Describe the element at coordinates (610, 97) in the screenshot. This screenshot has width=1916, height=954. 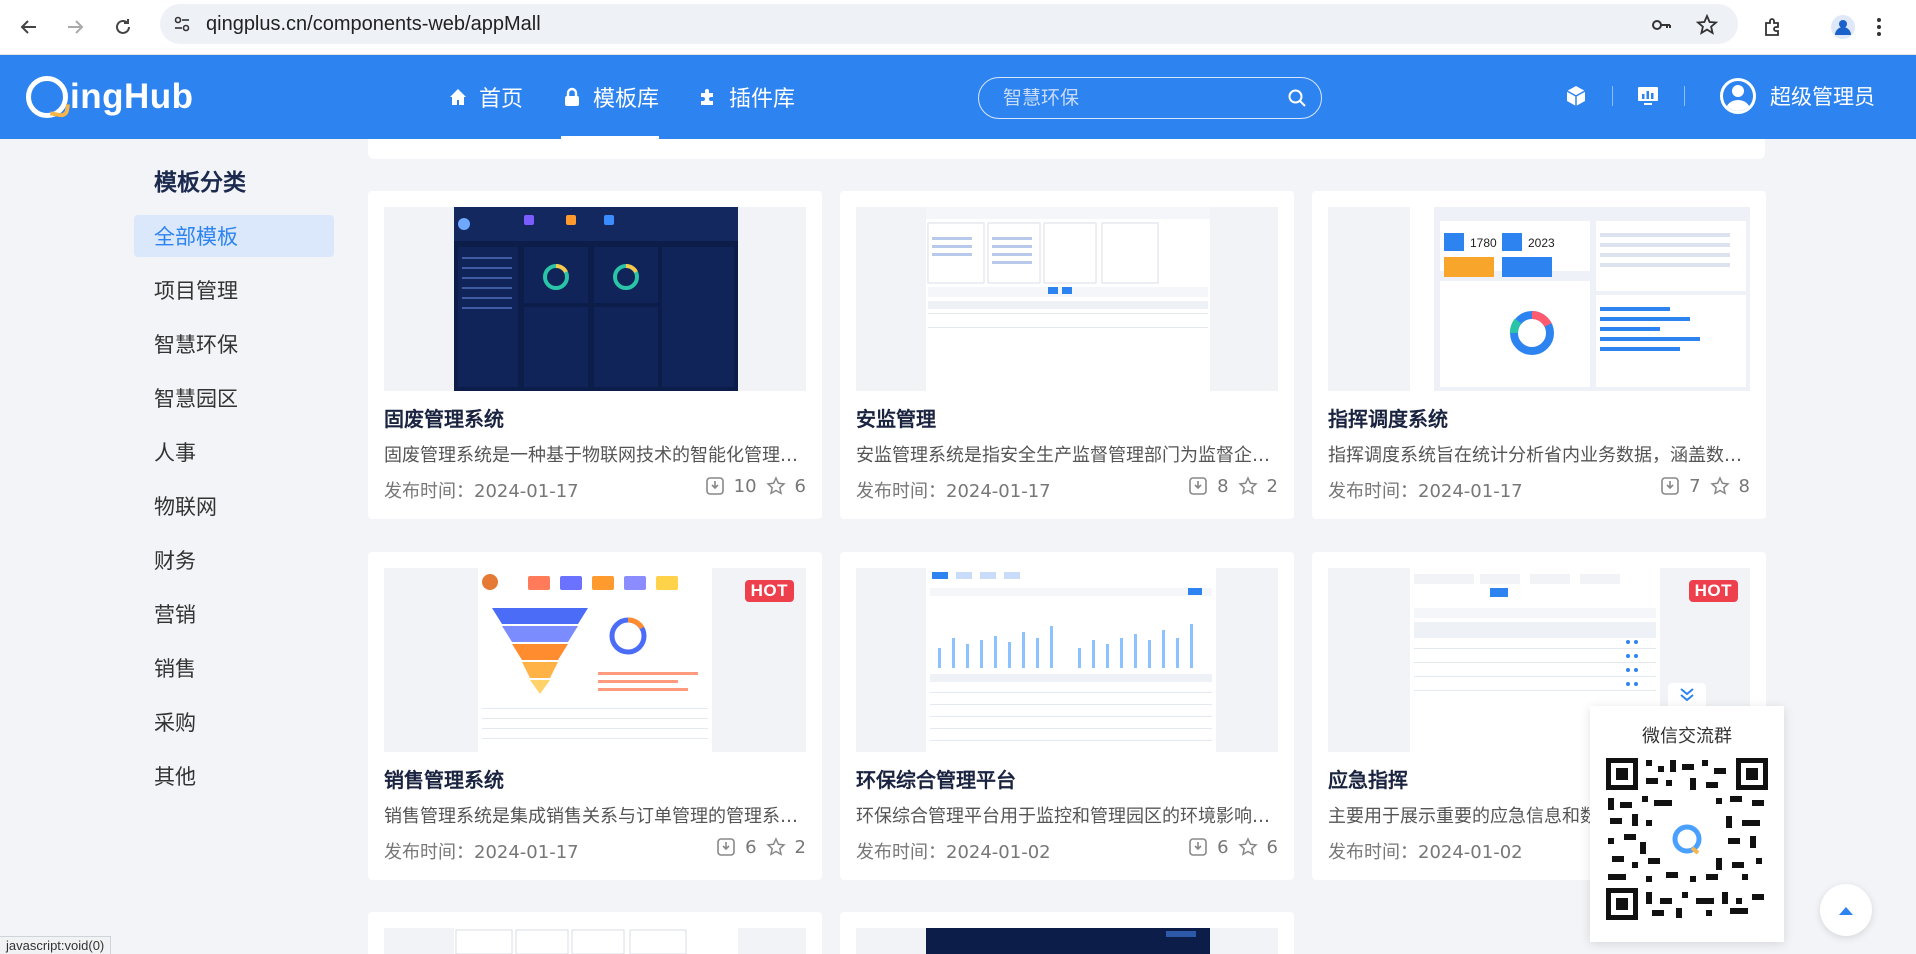
I see `nav-templates: 模板库` at that location.